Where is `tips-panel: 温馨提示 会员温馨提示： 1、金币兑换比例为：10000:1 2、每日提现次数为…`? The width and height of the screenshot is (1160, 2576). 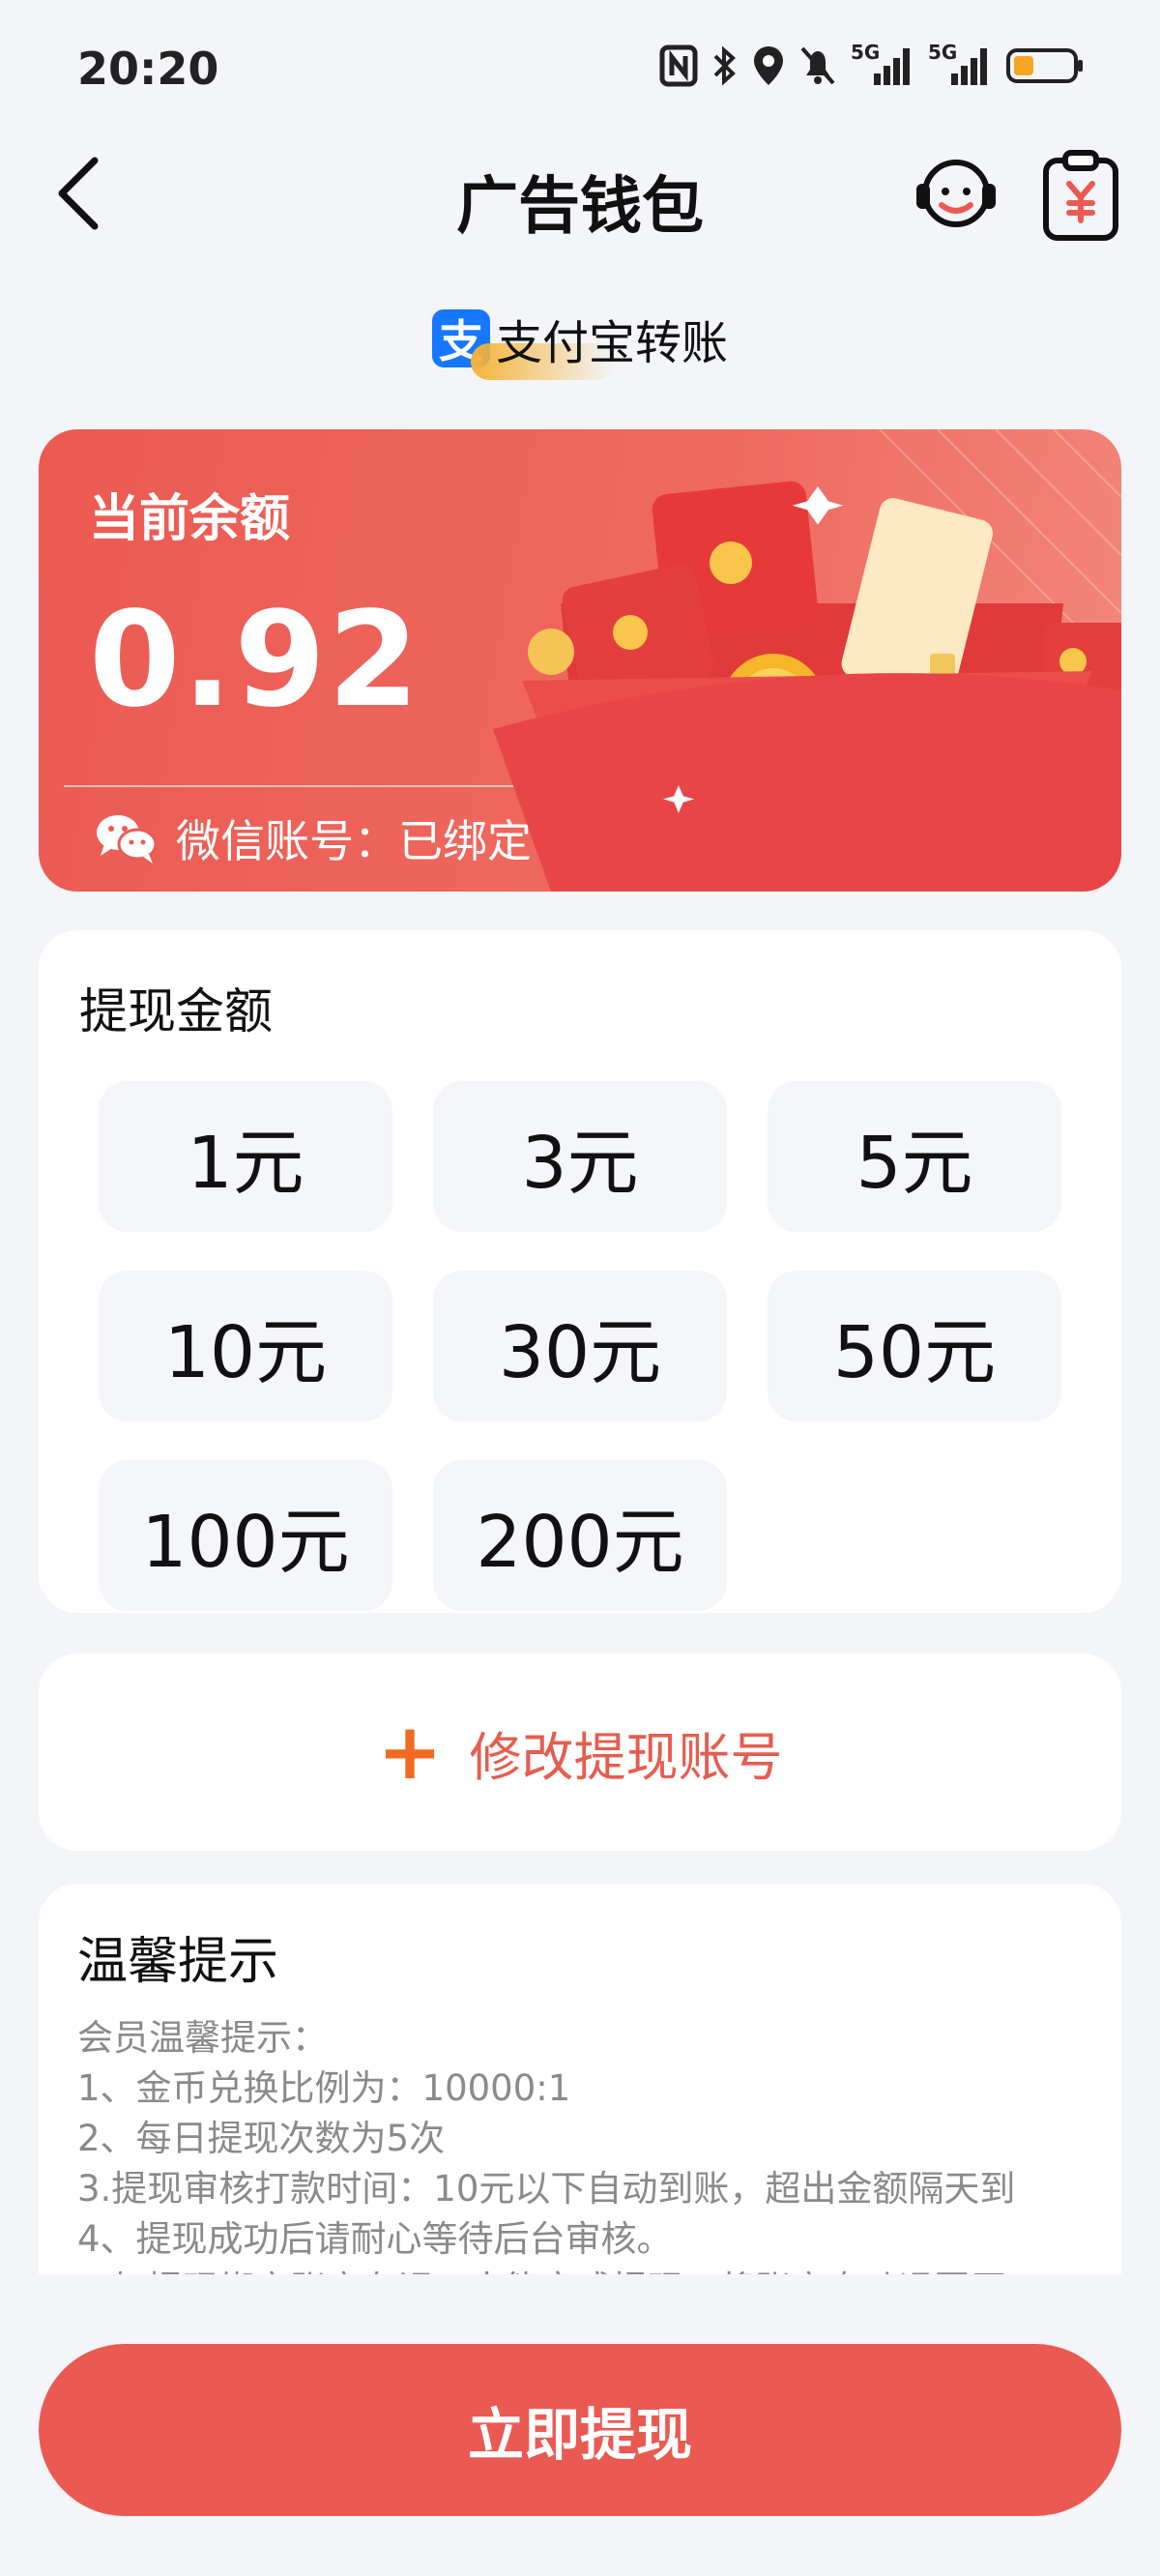
tips-panel: 温馨提示 会员温馨提示： 1、金币兑换比例为：10000:1 2、每日提现次数为… is located at coordinates (580, 2079).